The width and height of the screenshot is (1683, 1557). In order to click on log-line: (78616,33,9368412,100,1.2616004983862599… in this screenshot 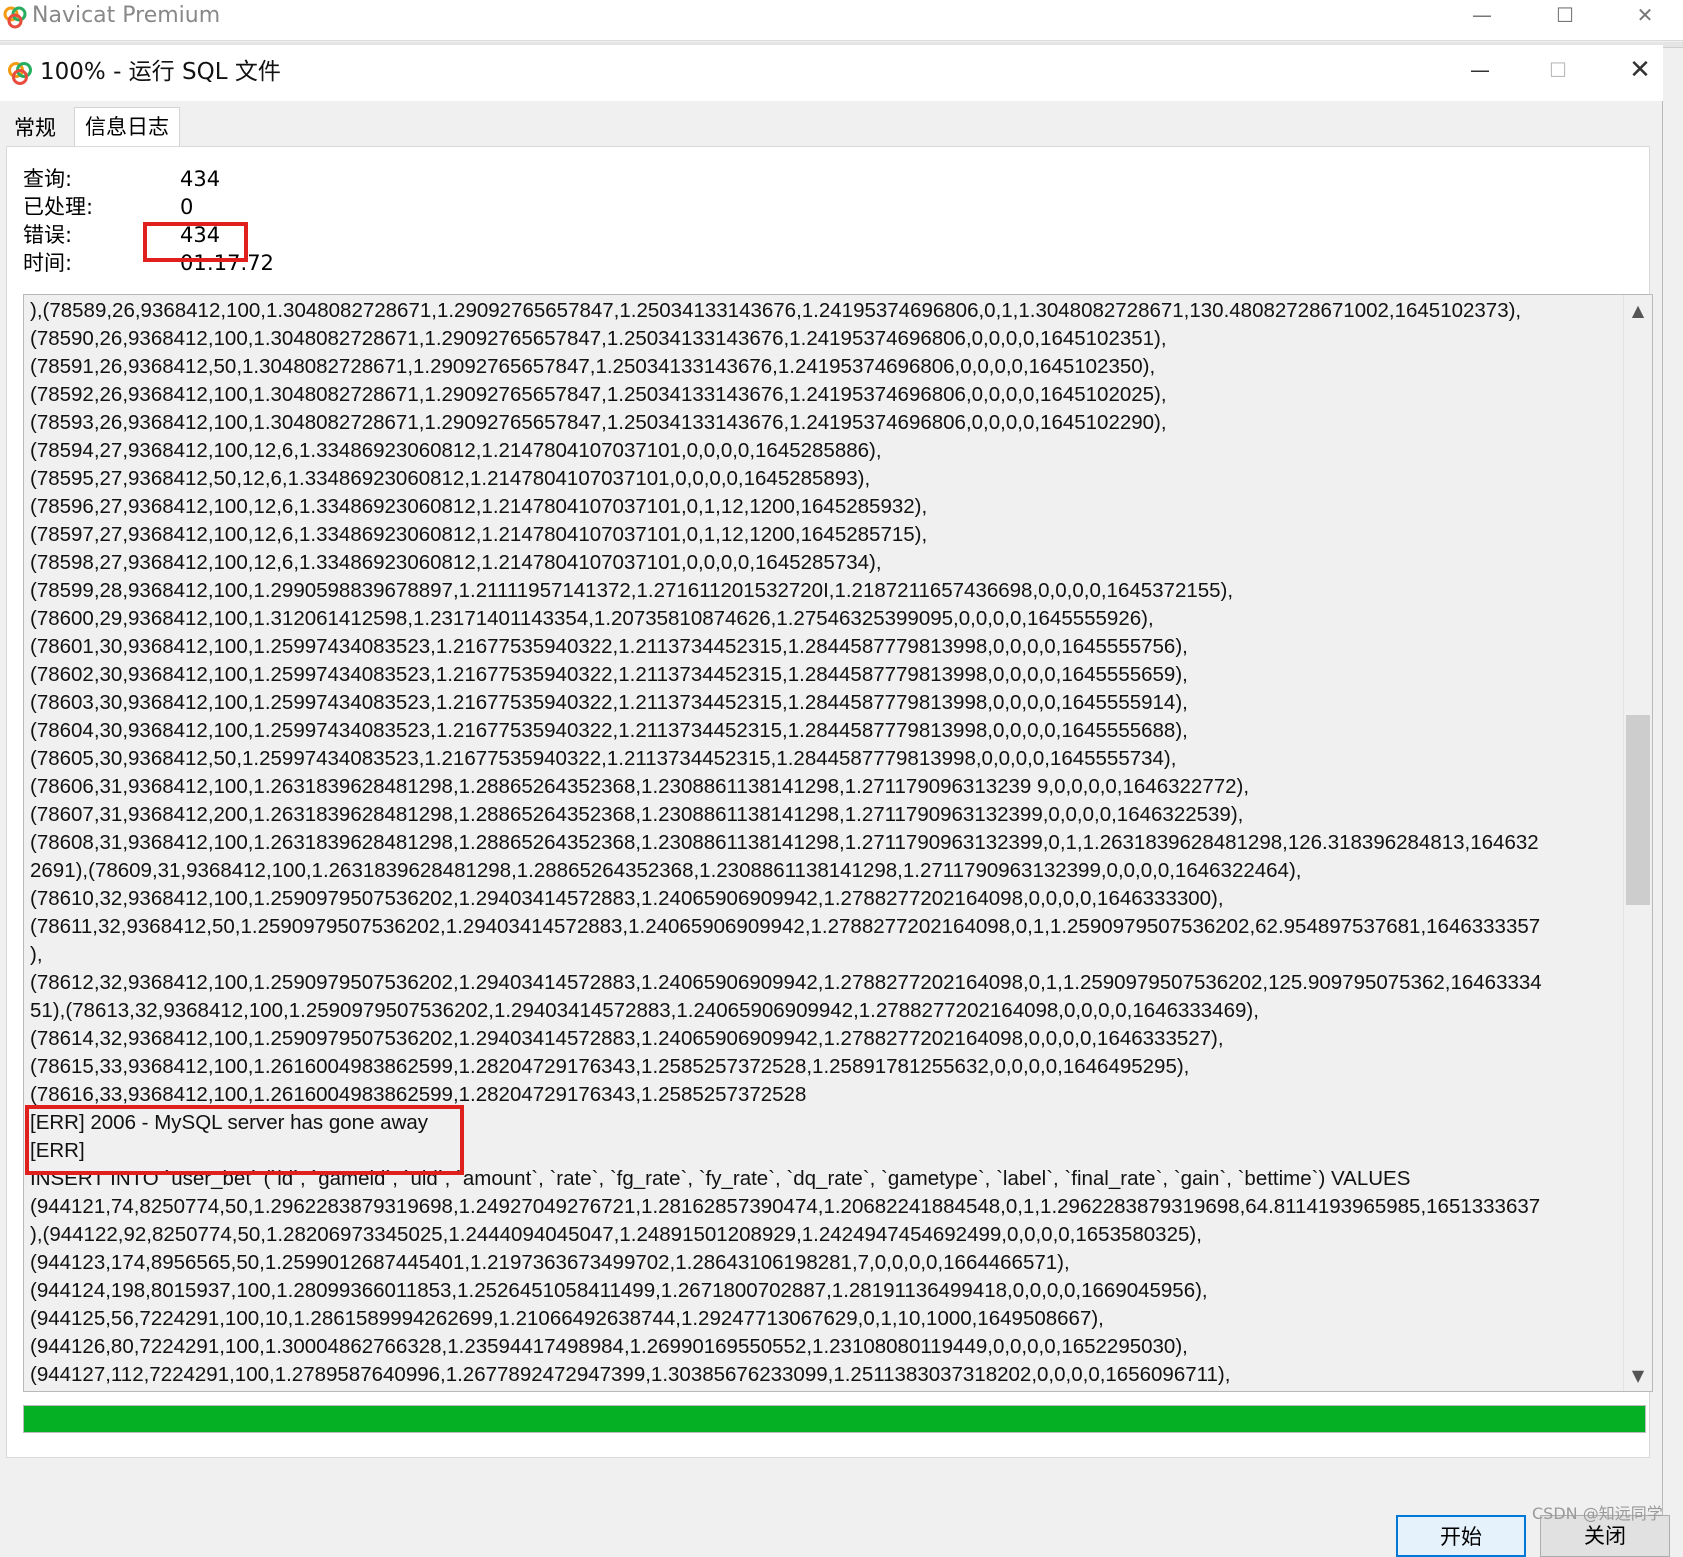, I will do `click(418, 1094)`.